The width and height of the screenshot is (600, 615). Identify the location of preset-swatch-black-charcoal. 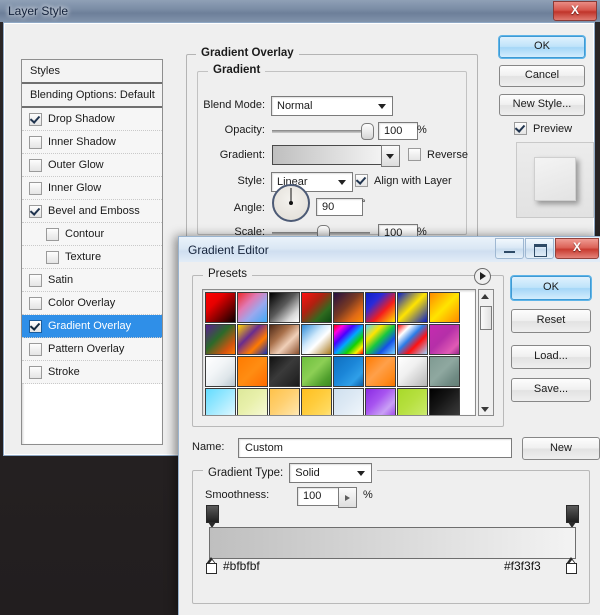
(284, 371).